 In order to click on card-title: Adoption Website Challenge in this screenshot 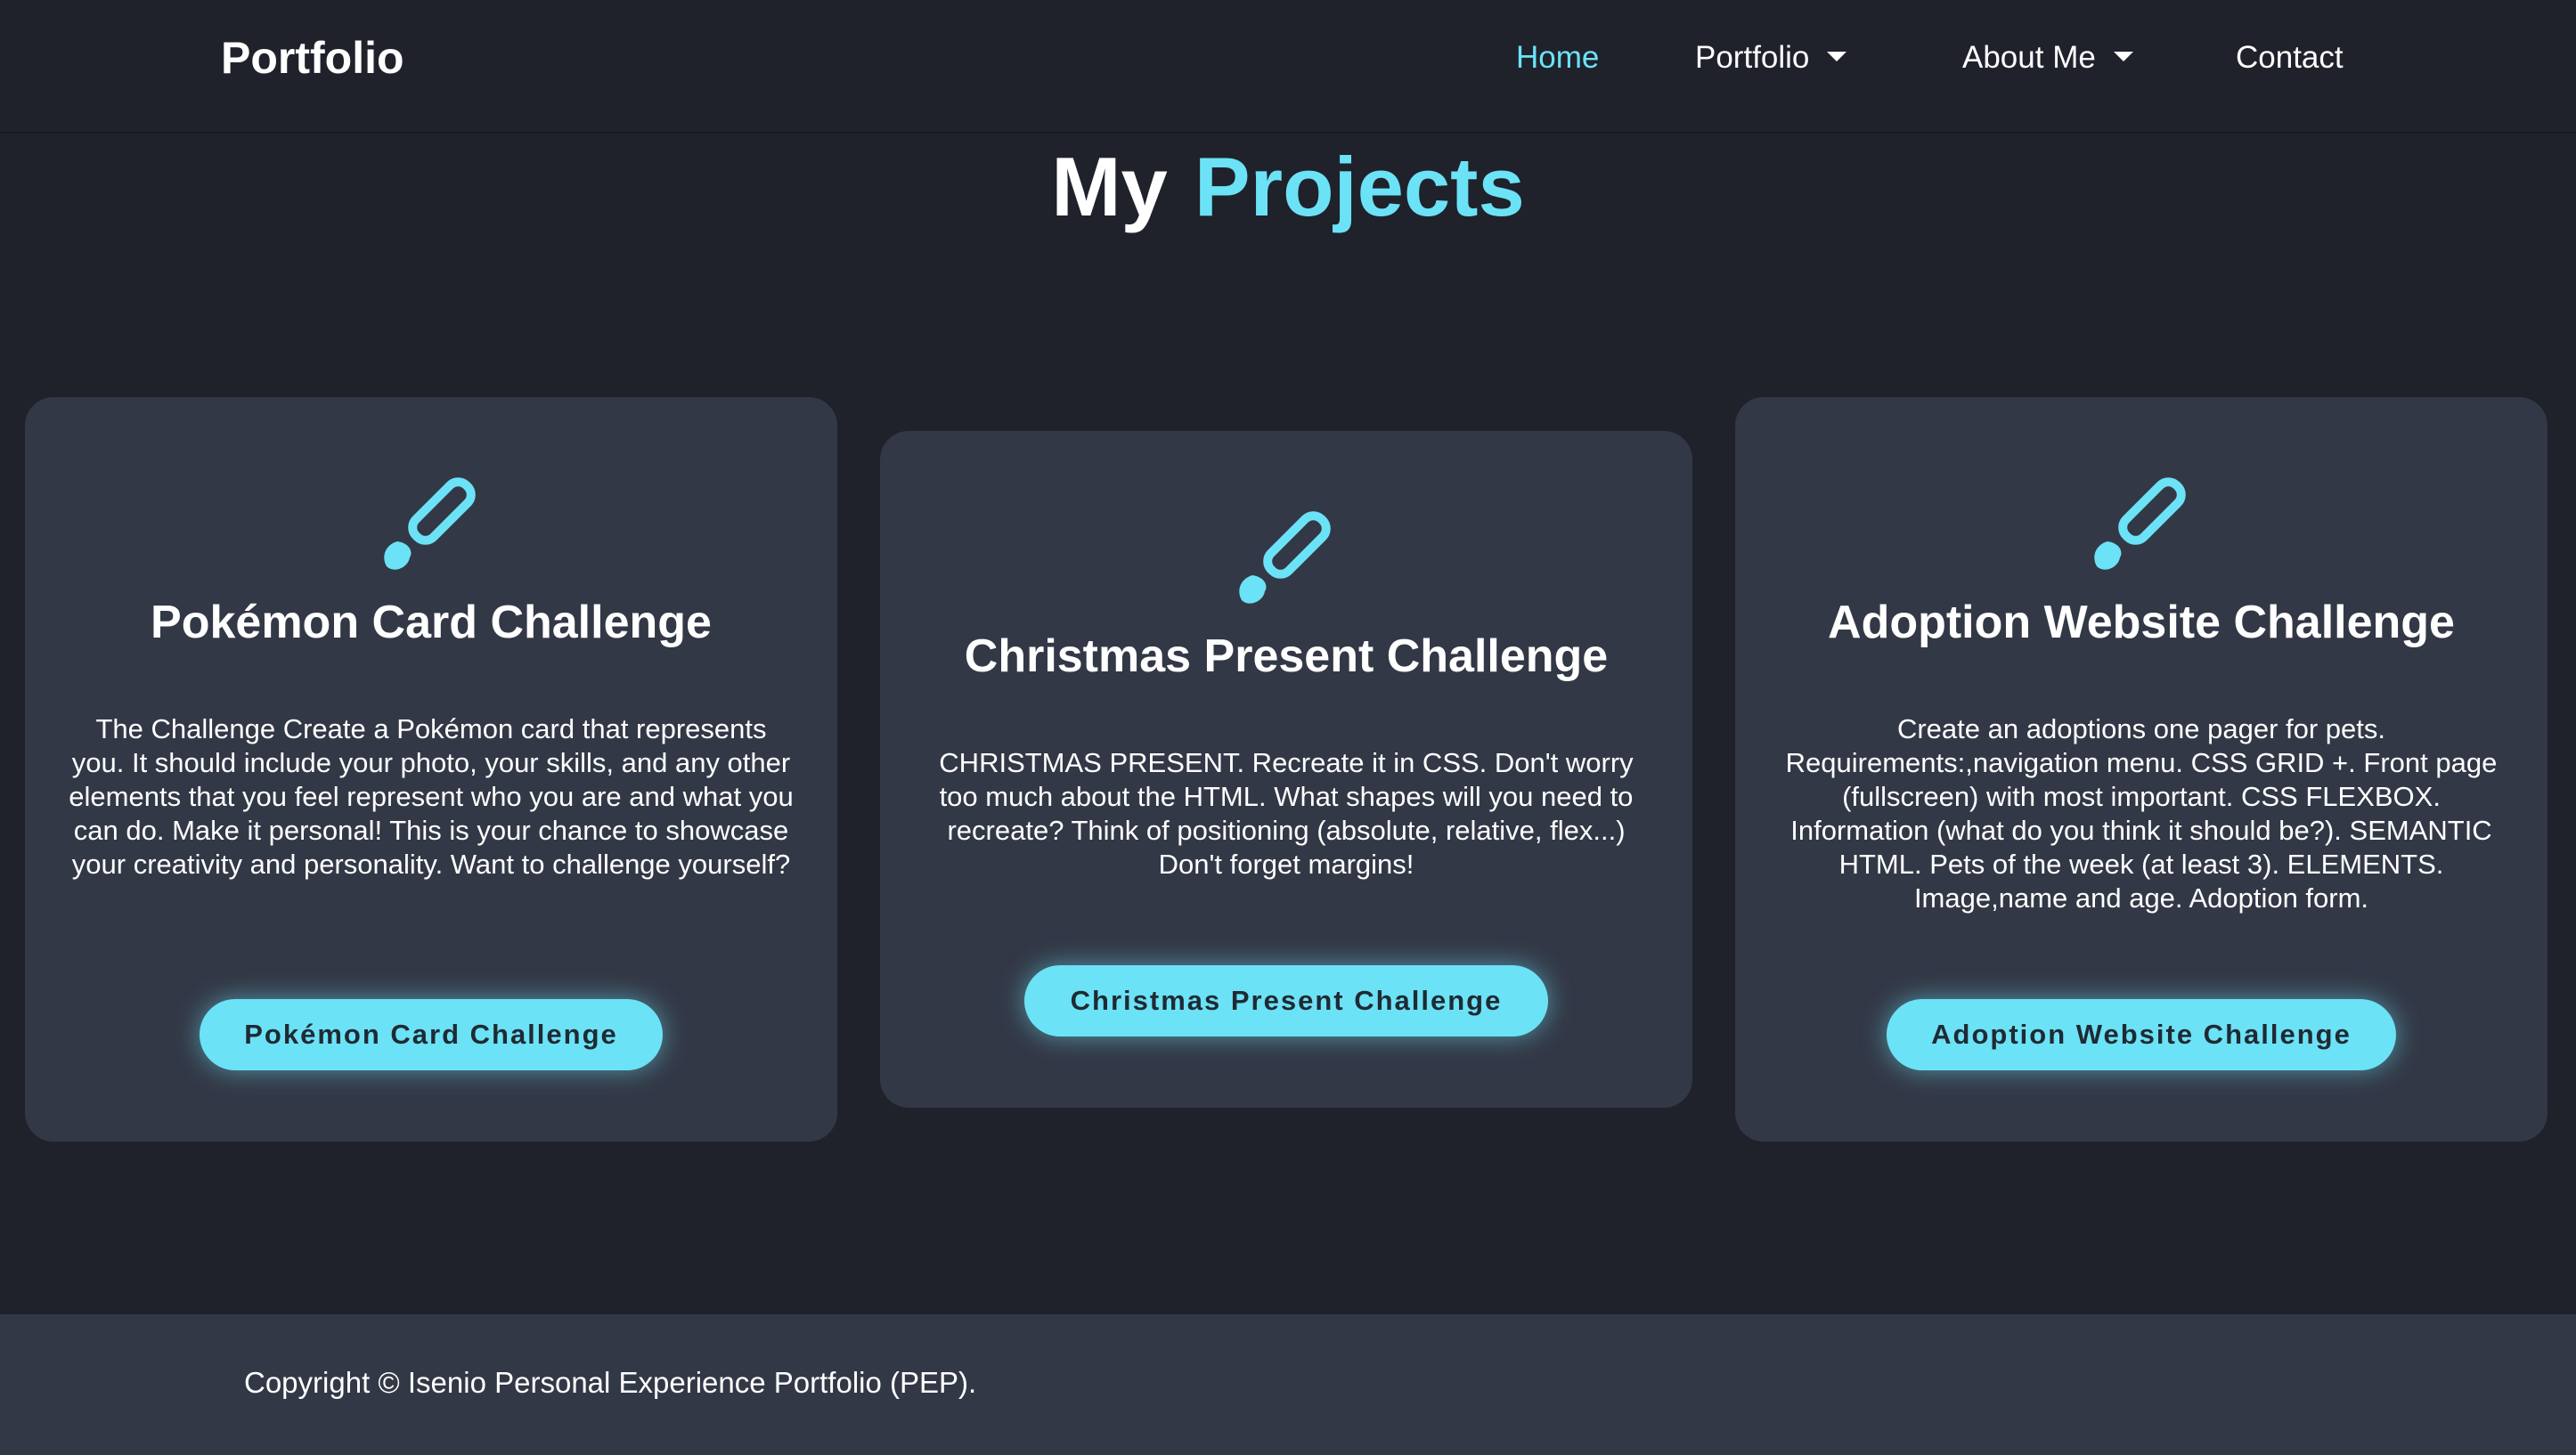, I will do `click(2141, 622)`.